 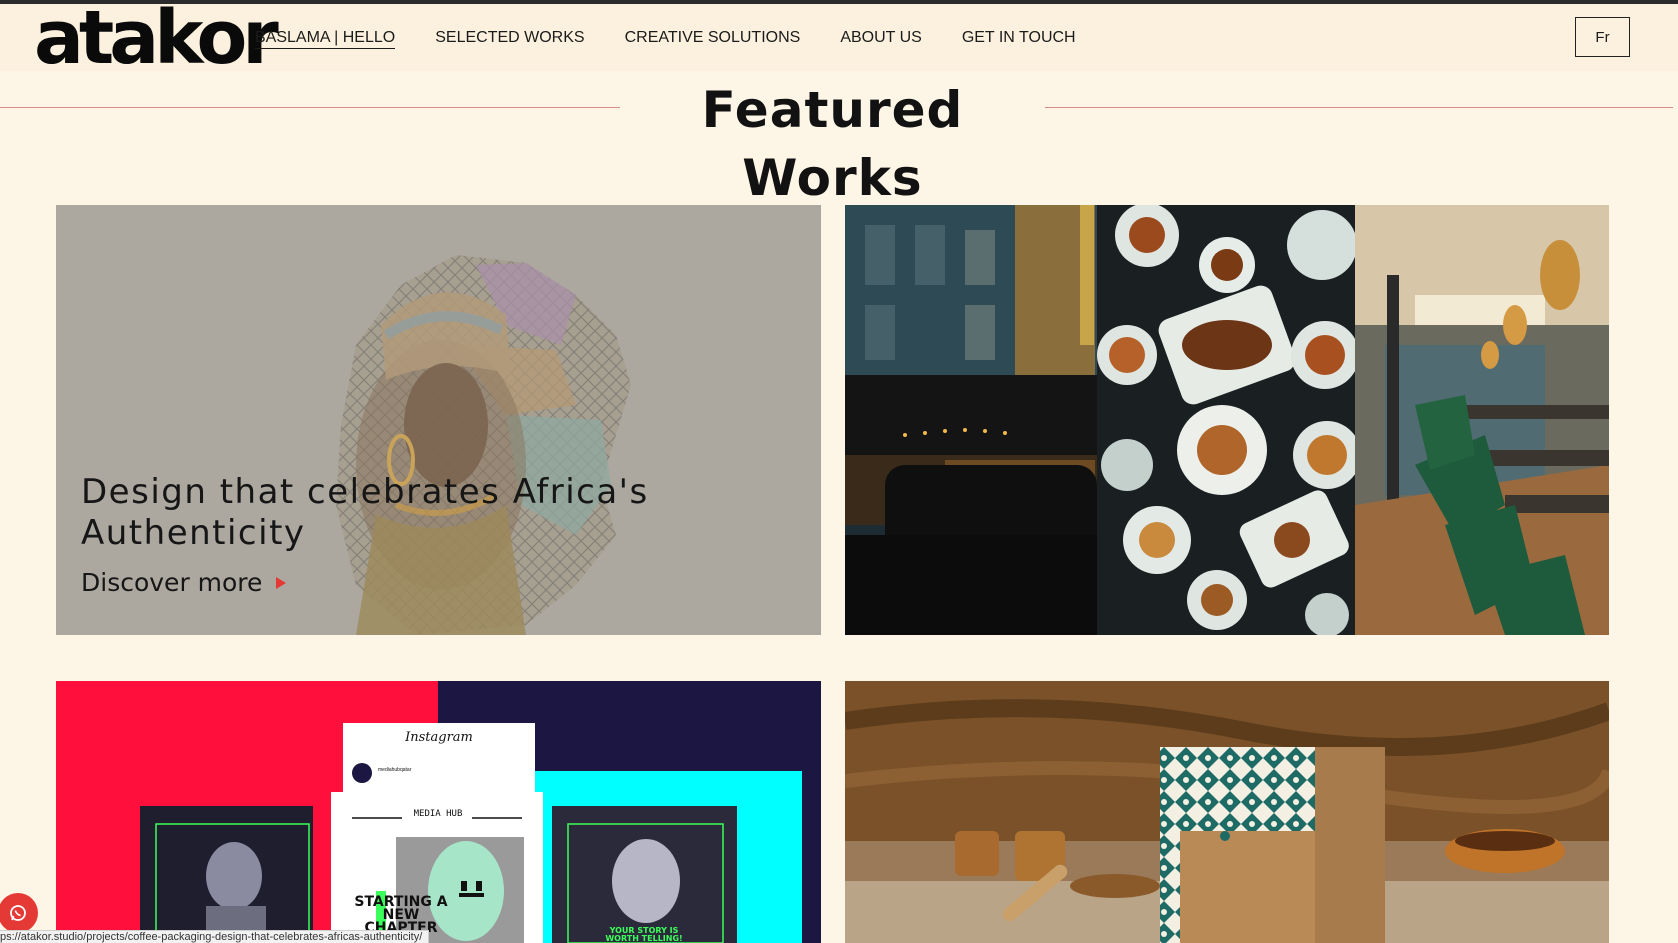 What do you see at coordinates (439, 737) in the screenshot?
I see `instagram-wordmark: Instagram` at bounding box center [439, 737].